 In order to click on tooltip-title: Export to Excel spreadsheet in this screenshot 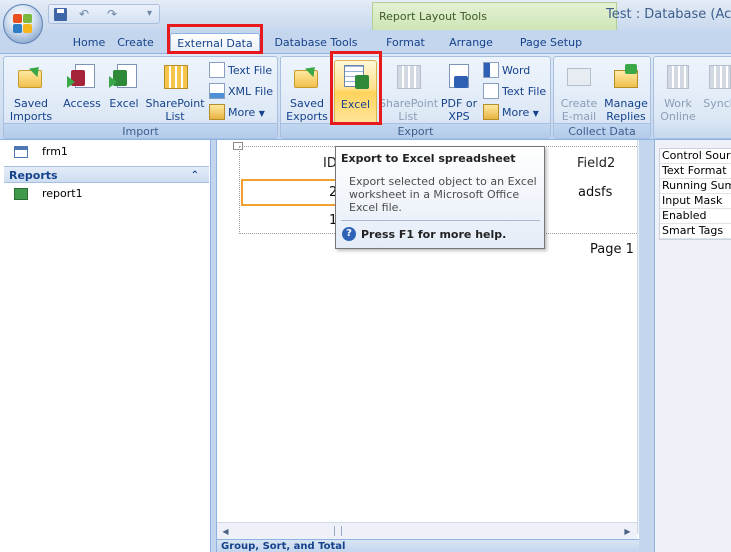, I will do `click(428, 158)`.